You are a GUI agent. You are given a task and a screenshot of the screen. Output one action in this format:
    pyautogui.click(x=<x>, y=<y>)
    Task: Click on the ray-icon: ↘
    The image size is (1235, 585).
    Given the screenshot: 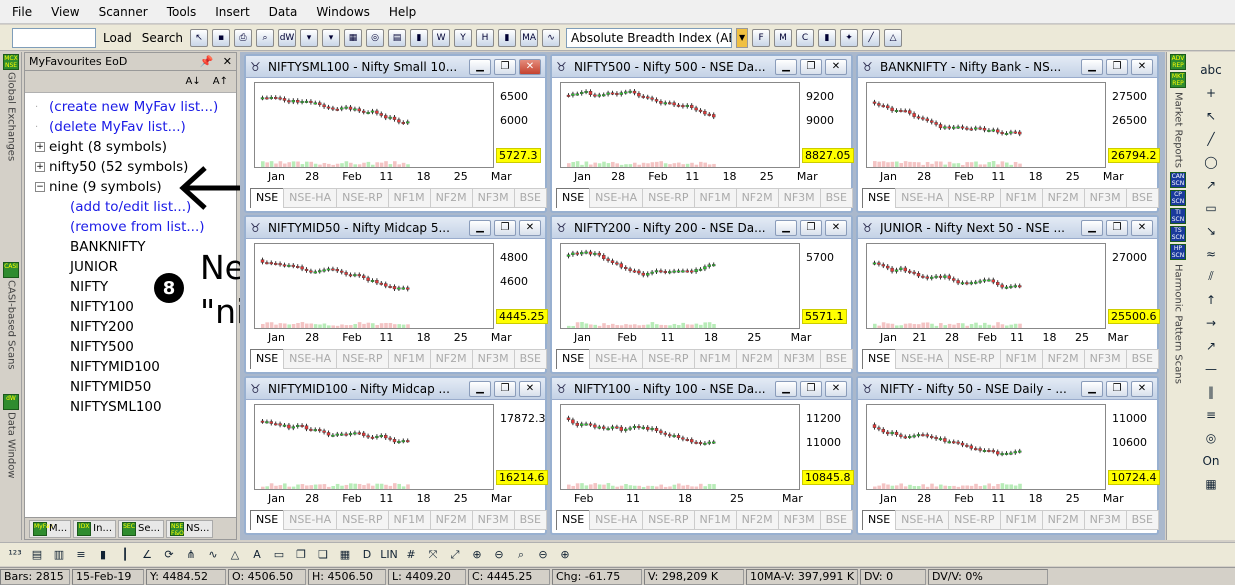 What is the action you would take?
    pyautogui.click(x=1211, y=230)
    